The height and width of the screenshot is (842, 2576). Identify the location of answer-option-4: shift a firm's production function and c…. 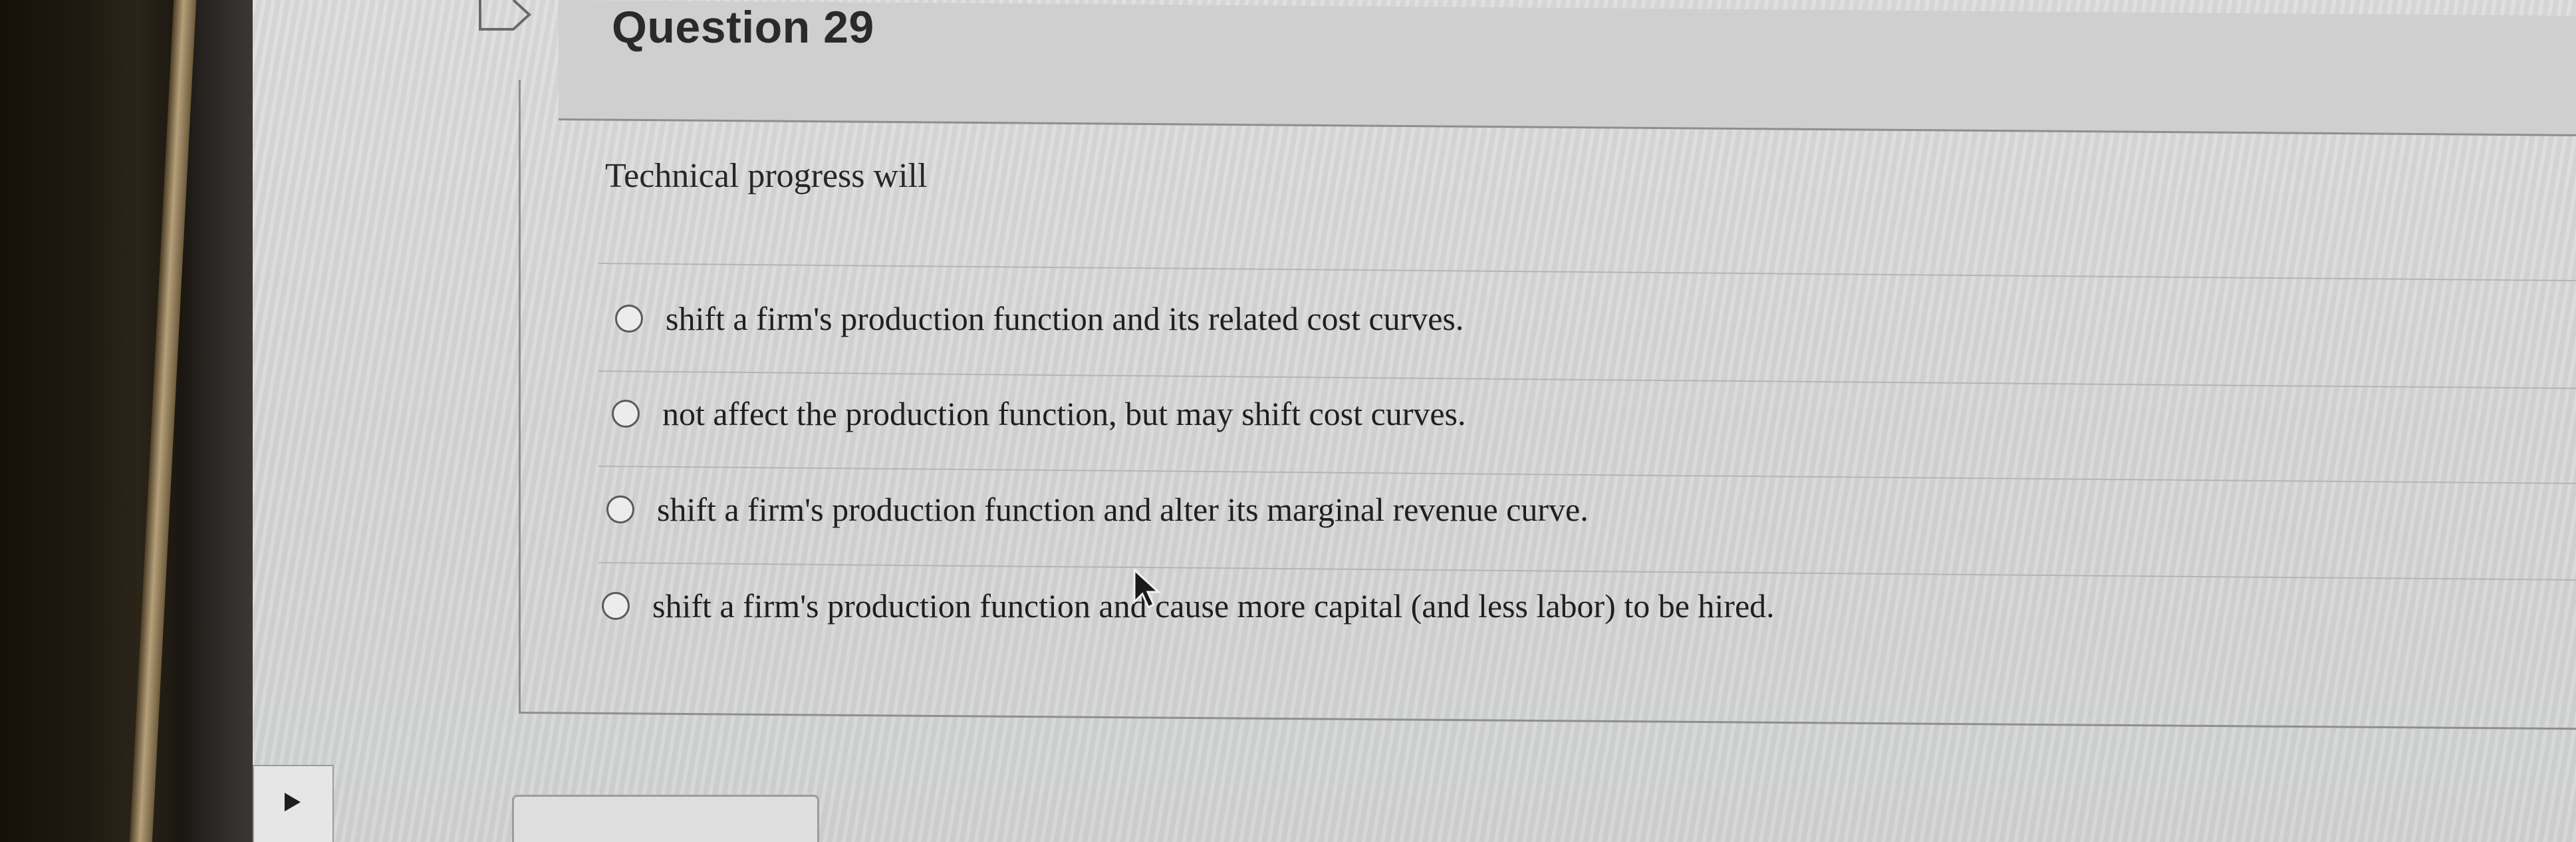
(1188, 606).